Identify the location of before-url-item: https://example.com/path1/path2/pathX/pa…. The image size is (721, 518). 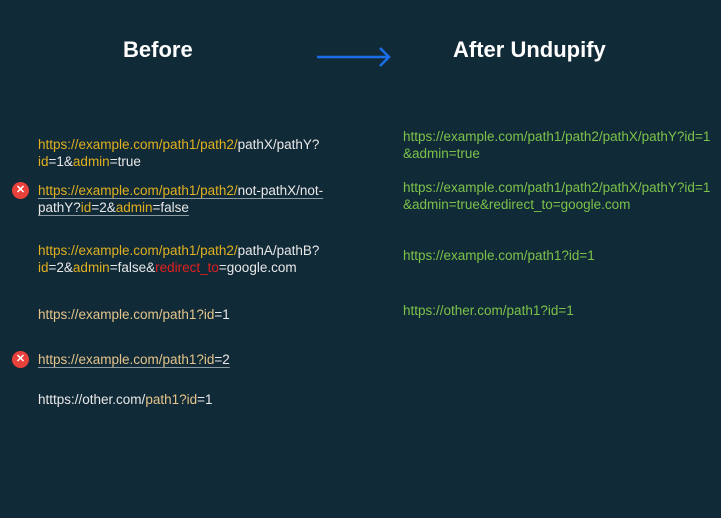
(198, 153).